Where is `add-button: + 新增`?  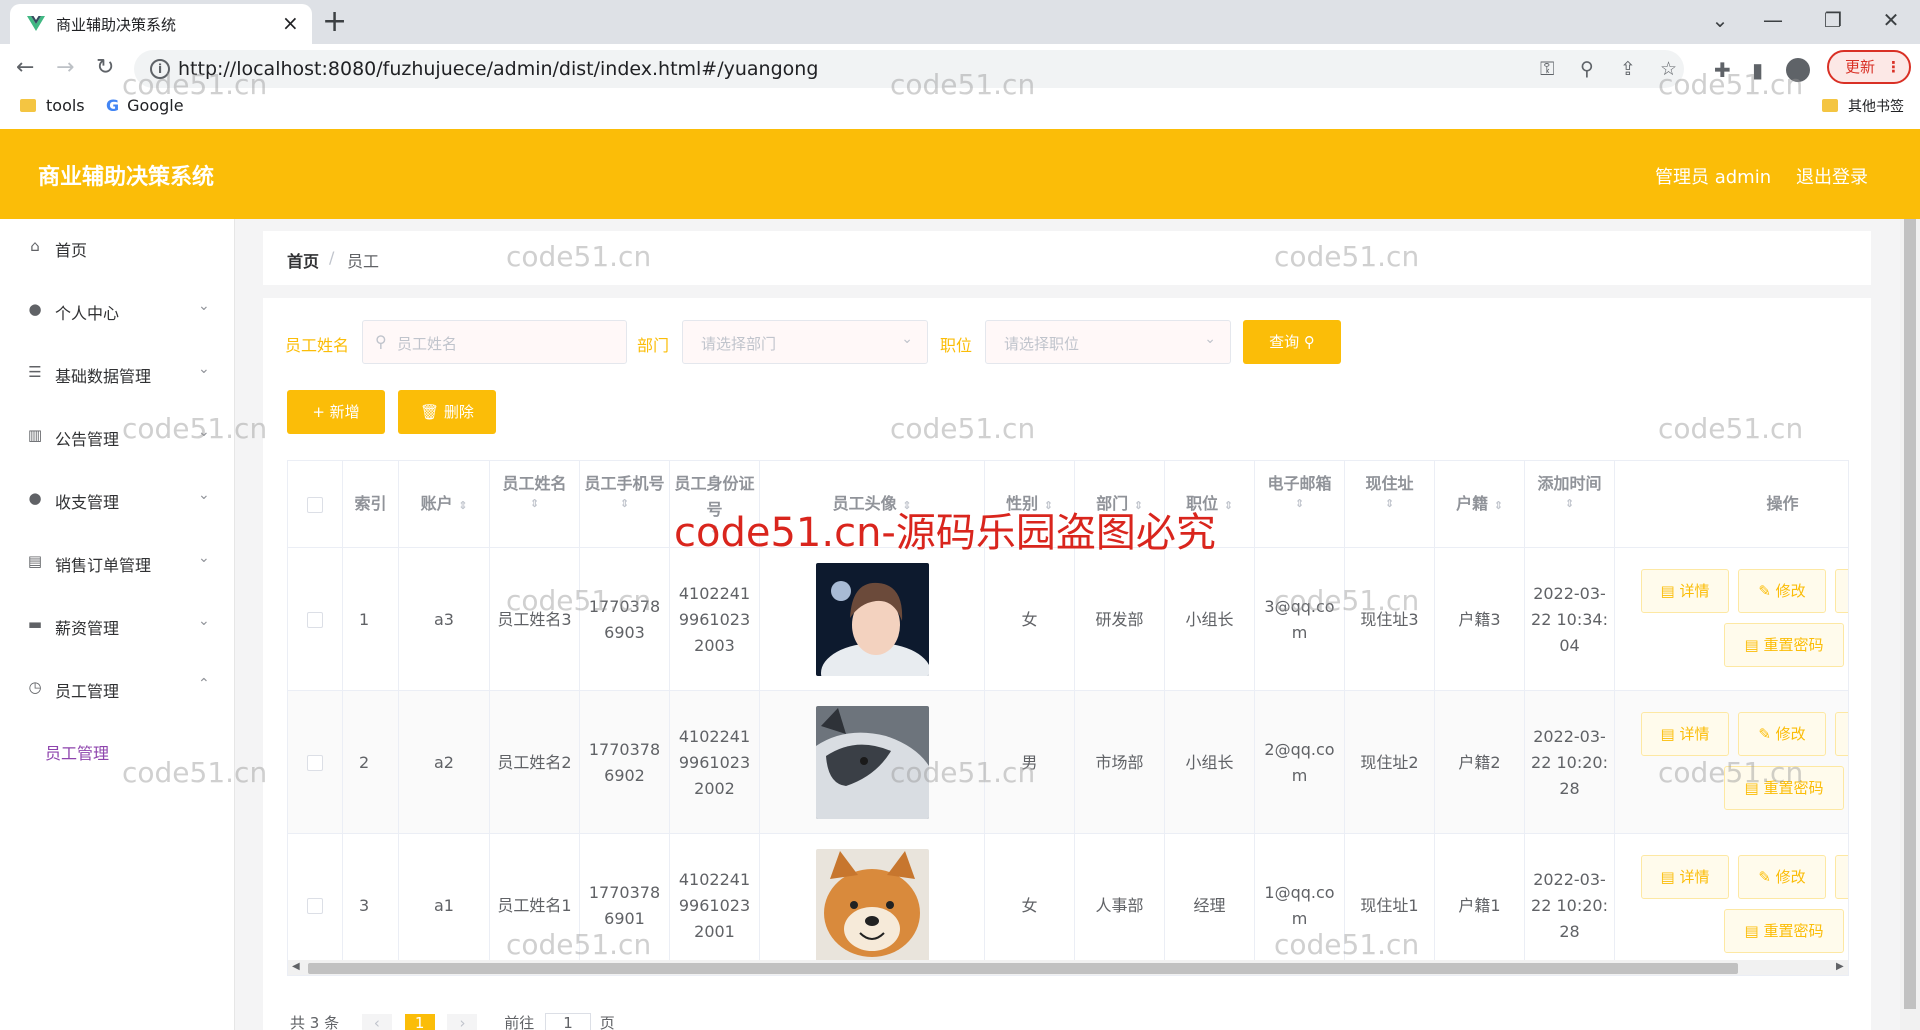 add-button: + 新增 is located at coordinates (336, 412).